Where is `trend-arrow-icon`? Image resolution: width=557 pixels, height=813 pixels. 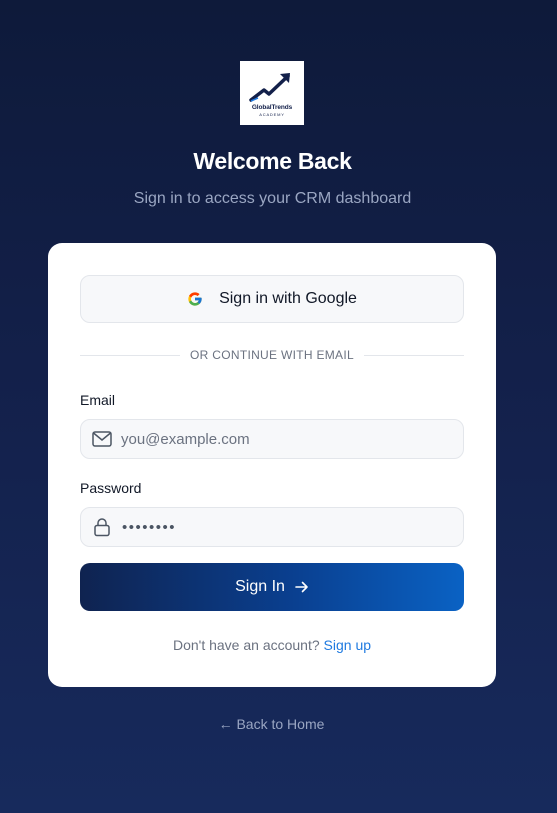 trend-arrow-icon is located at coordinates (269, 87).